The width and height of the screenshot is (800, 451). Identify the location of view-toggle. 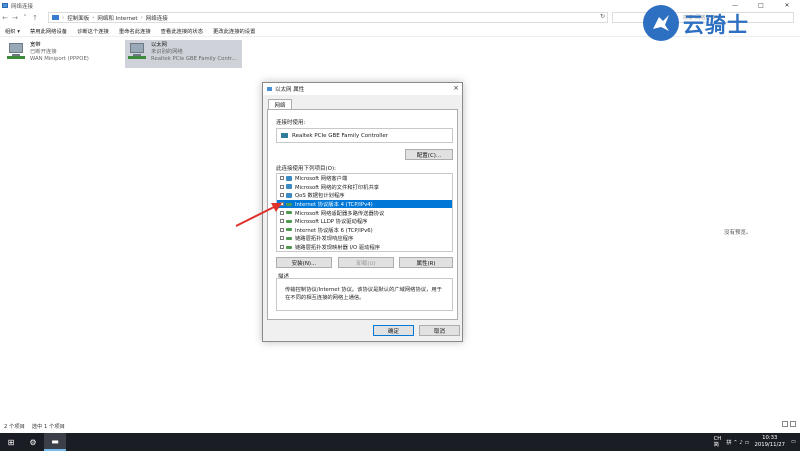
(789, 424).